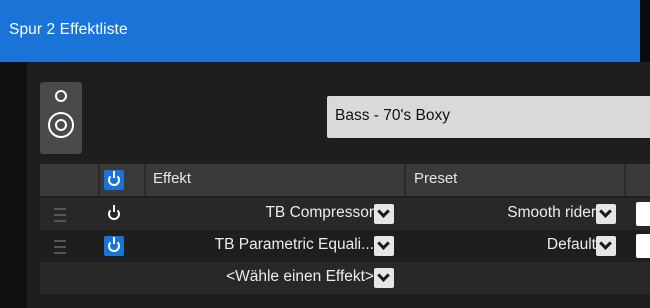 This screenshot has height=308, width=650. I want to click on speaker-icon, so click(61, 118).